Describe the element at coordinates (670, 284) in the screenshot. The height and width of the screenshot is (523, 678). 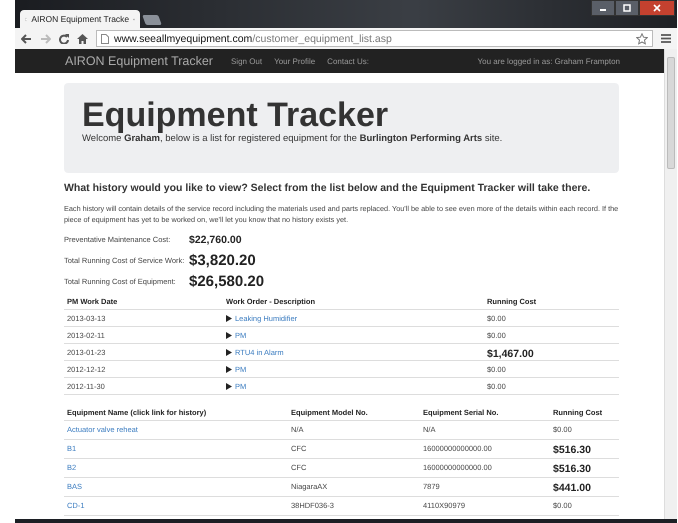
I see `scrollbar` at that location.